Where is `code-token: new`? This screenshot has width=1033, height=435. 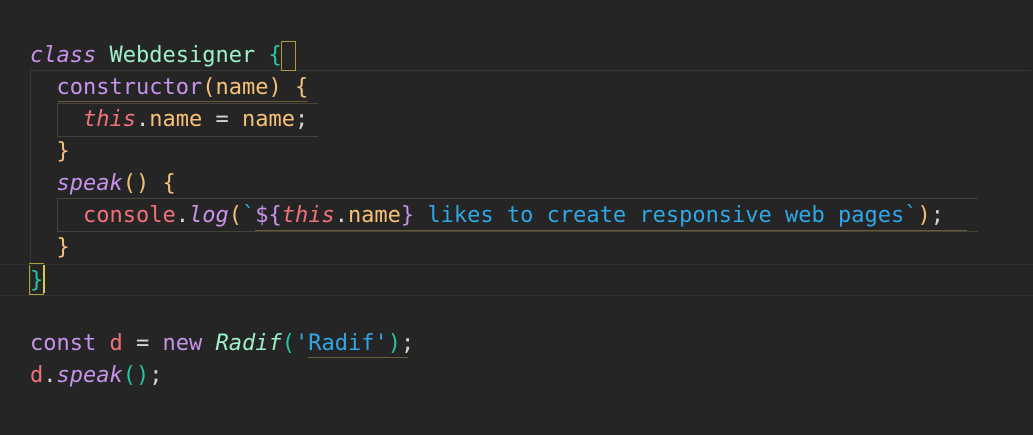
code-token: new is located at coordinates (182, 343).